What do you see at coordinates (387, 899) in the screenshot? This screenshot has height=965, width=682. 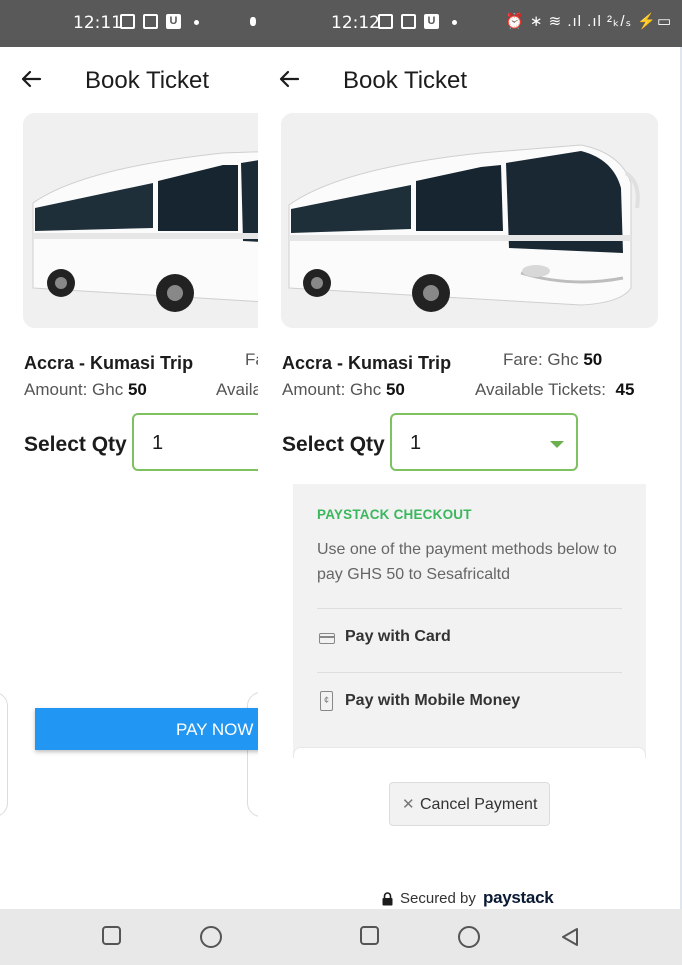 I see `lock-icon` at bounding box center [387, 899].